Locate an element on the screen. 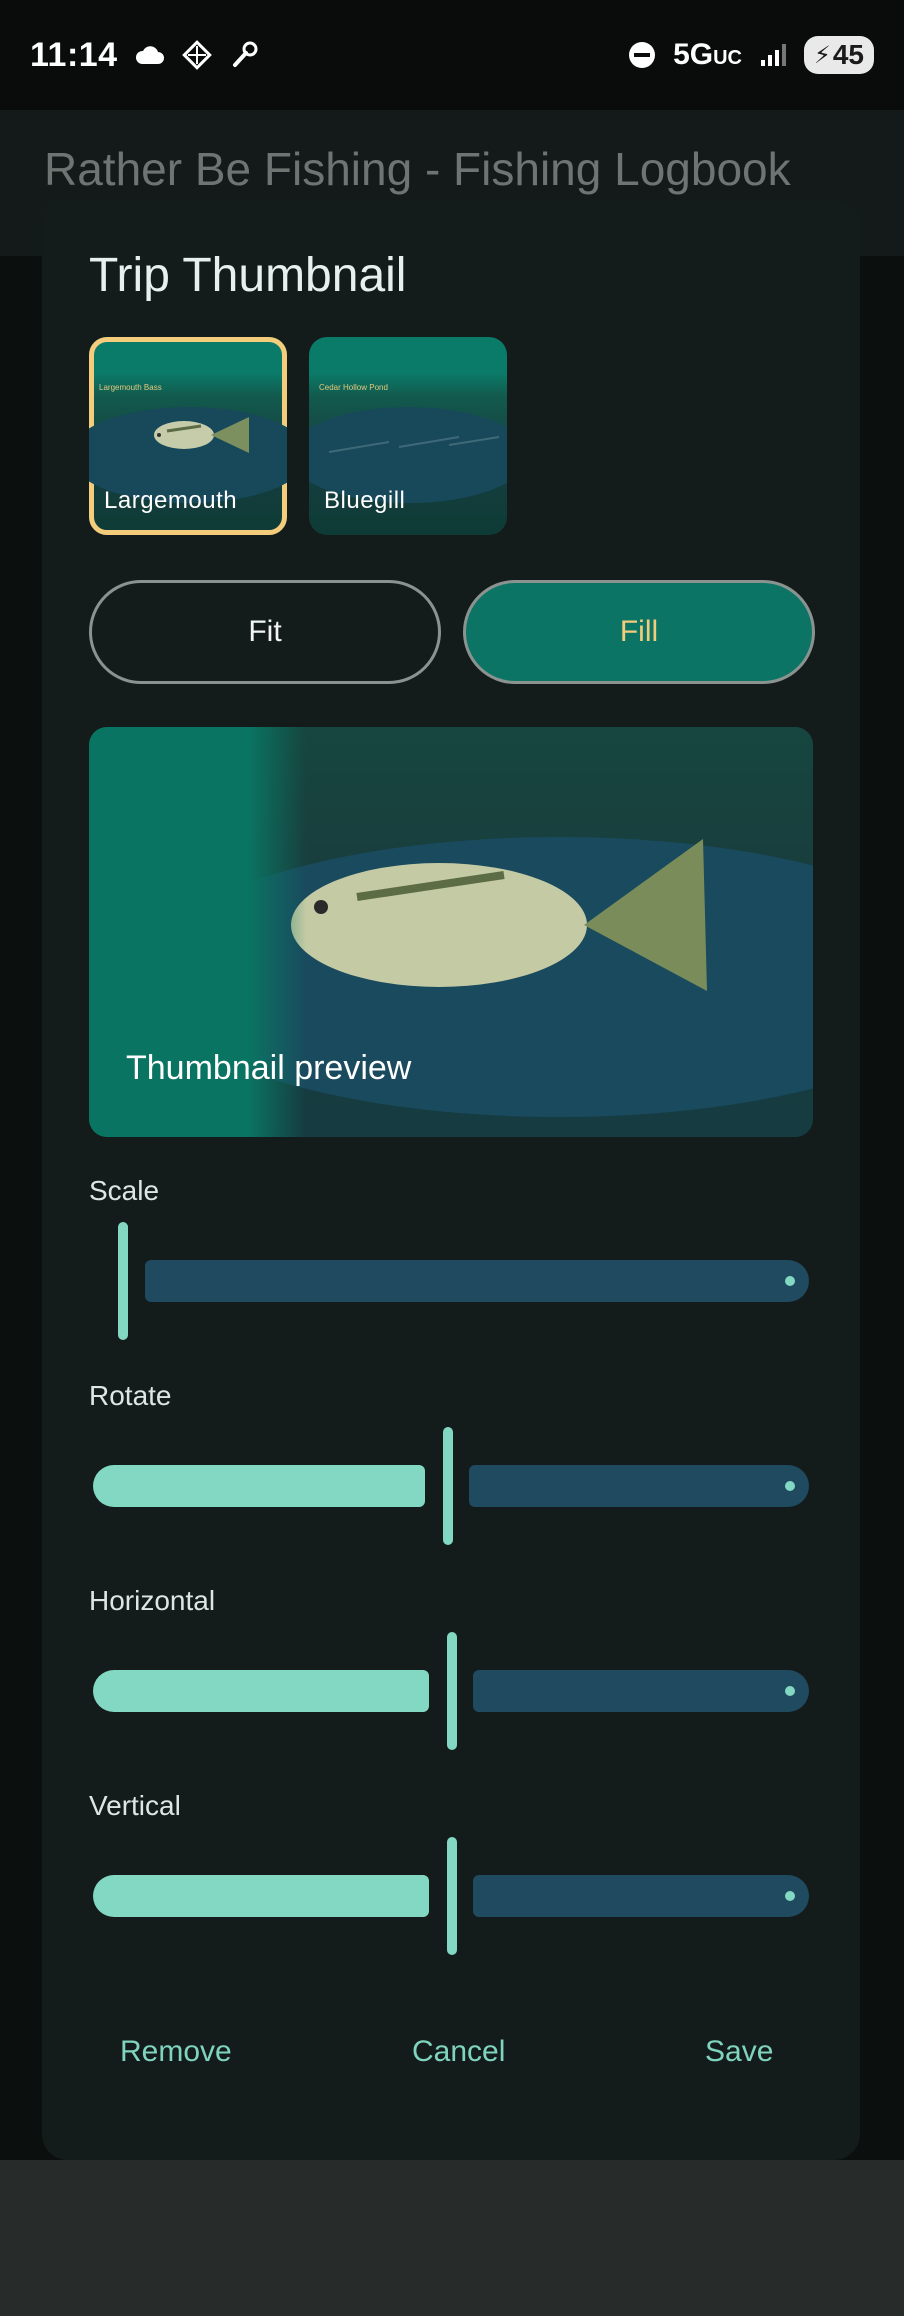  horizontal-label: Horizontal is located at coordinates (152, 1600).